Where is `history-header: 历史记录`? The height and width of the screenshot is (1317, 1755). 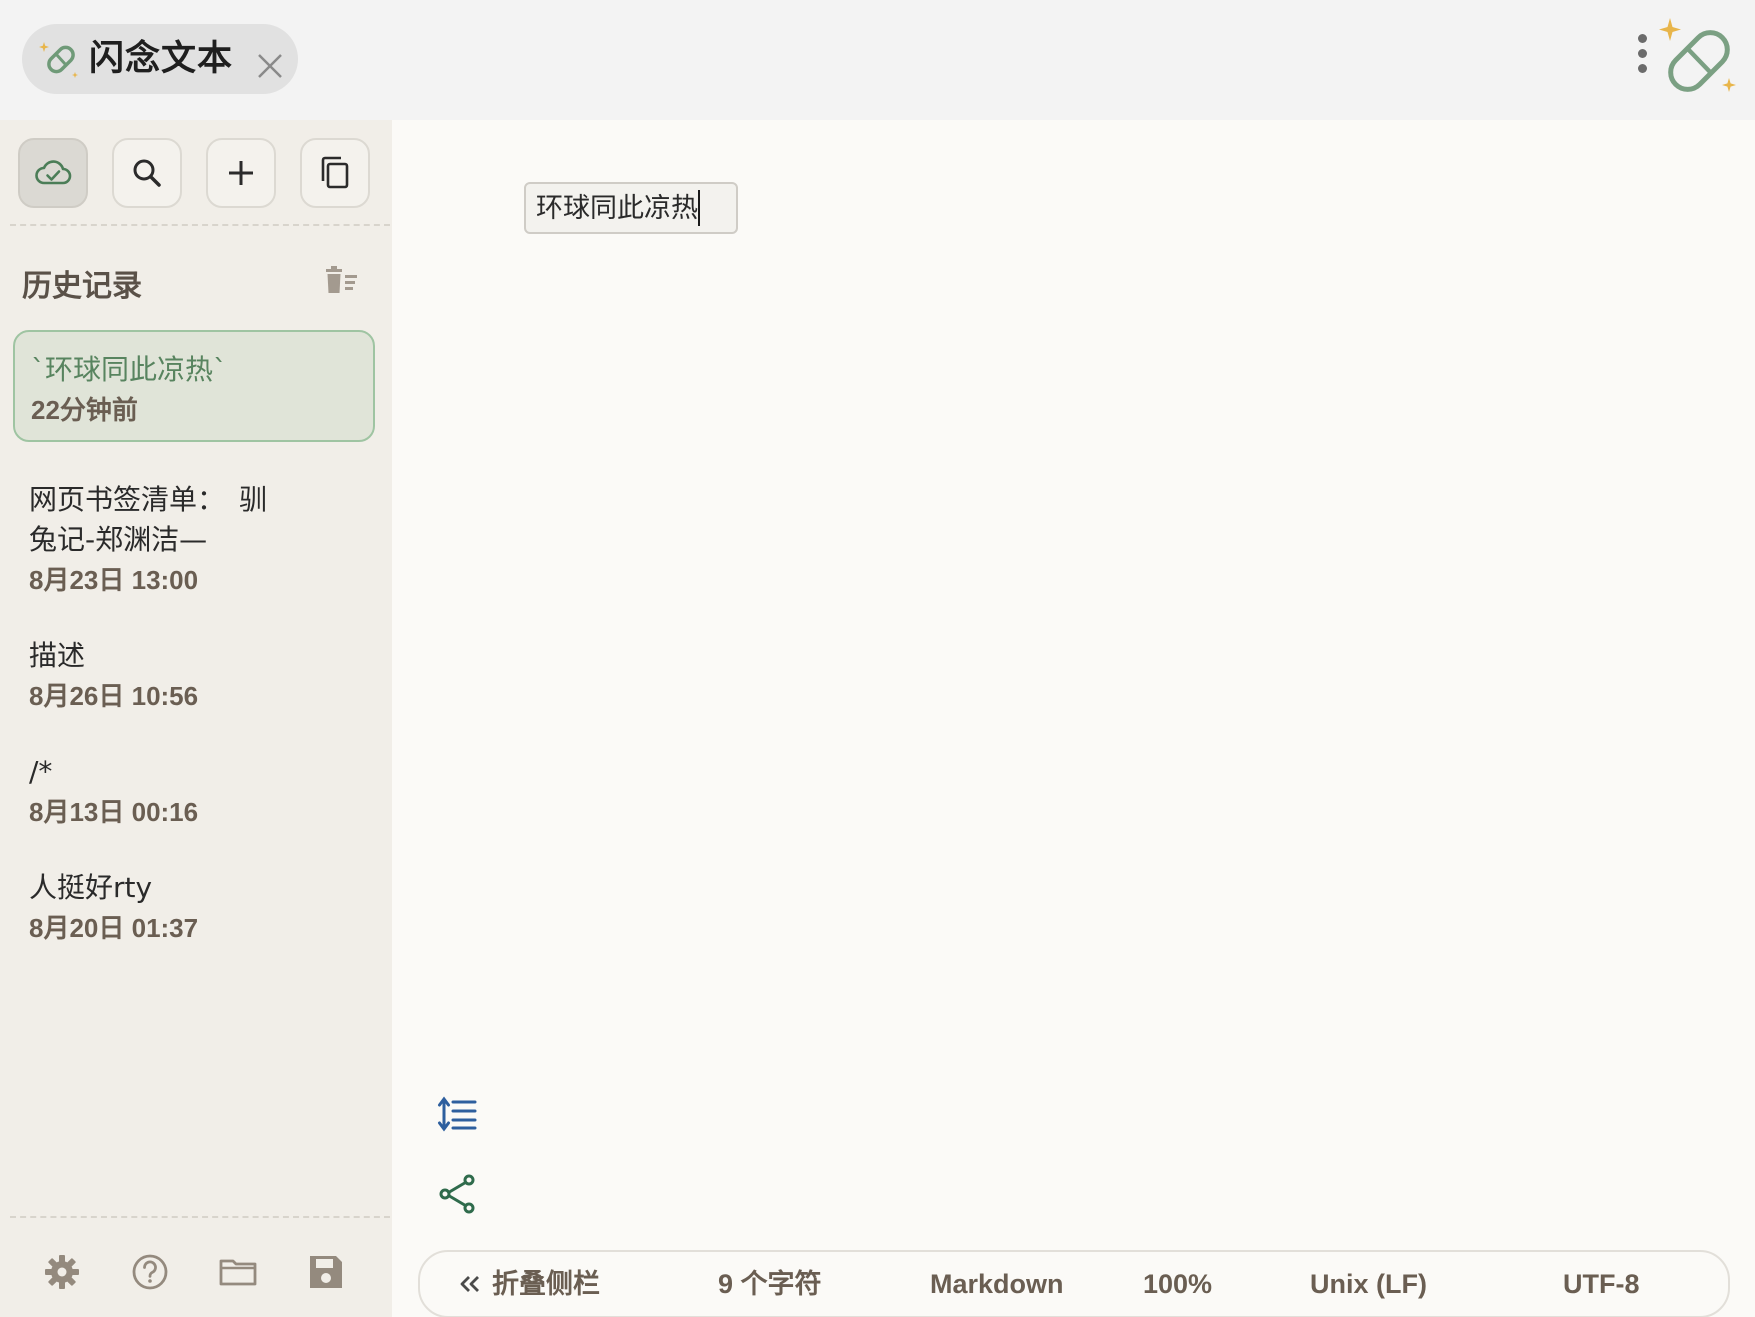 history-header: 历史记录 is located at coordinates (192, 280).